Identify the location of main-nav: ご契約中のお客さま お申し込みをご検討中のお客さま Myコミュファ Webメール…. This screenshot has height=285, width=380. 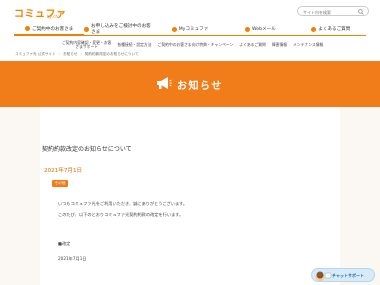
(190, 29).